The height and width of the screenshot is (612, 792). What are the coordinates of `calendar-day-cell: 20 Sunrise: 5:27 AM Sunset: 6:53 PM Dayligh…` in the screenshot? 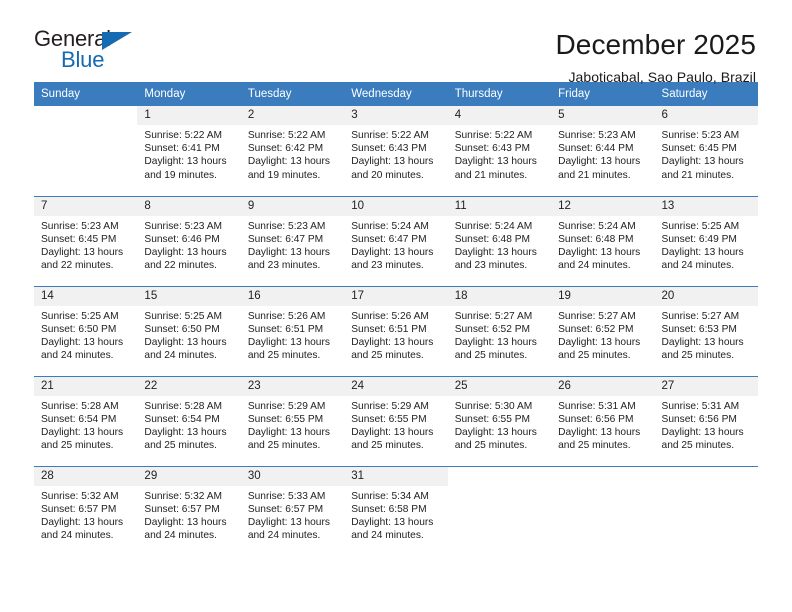 It's located at (706, 330).